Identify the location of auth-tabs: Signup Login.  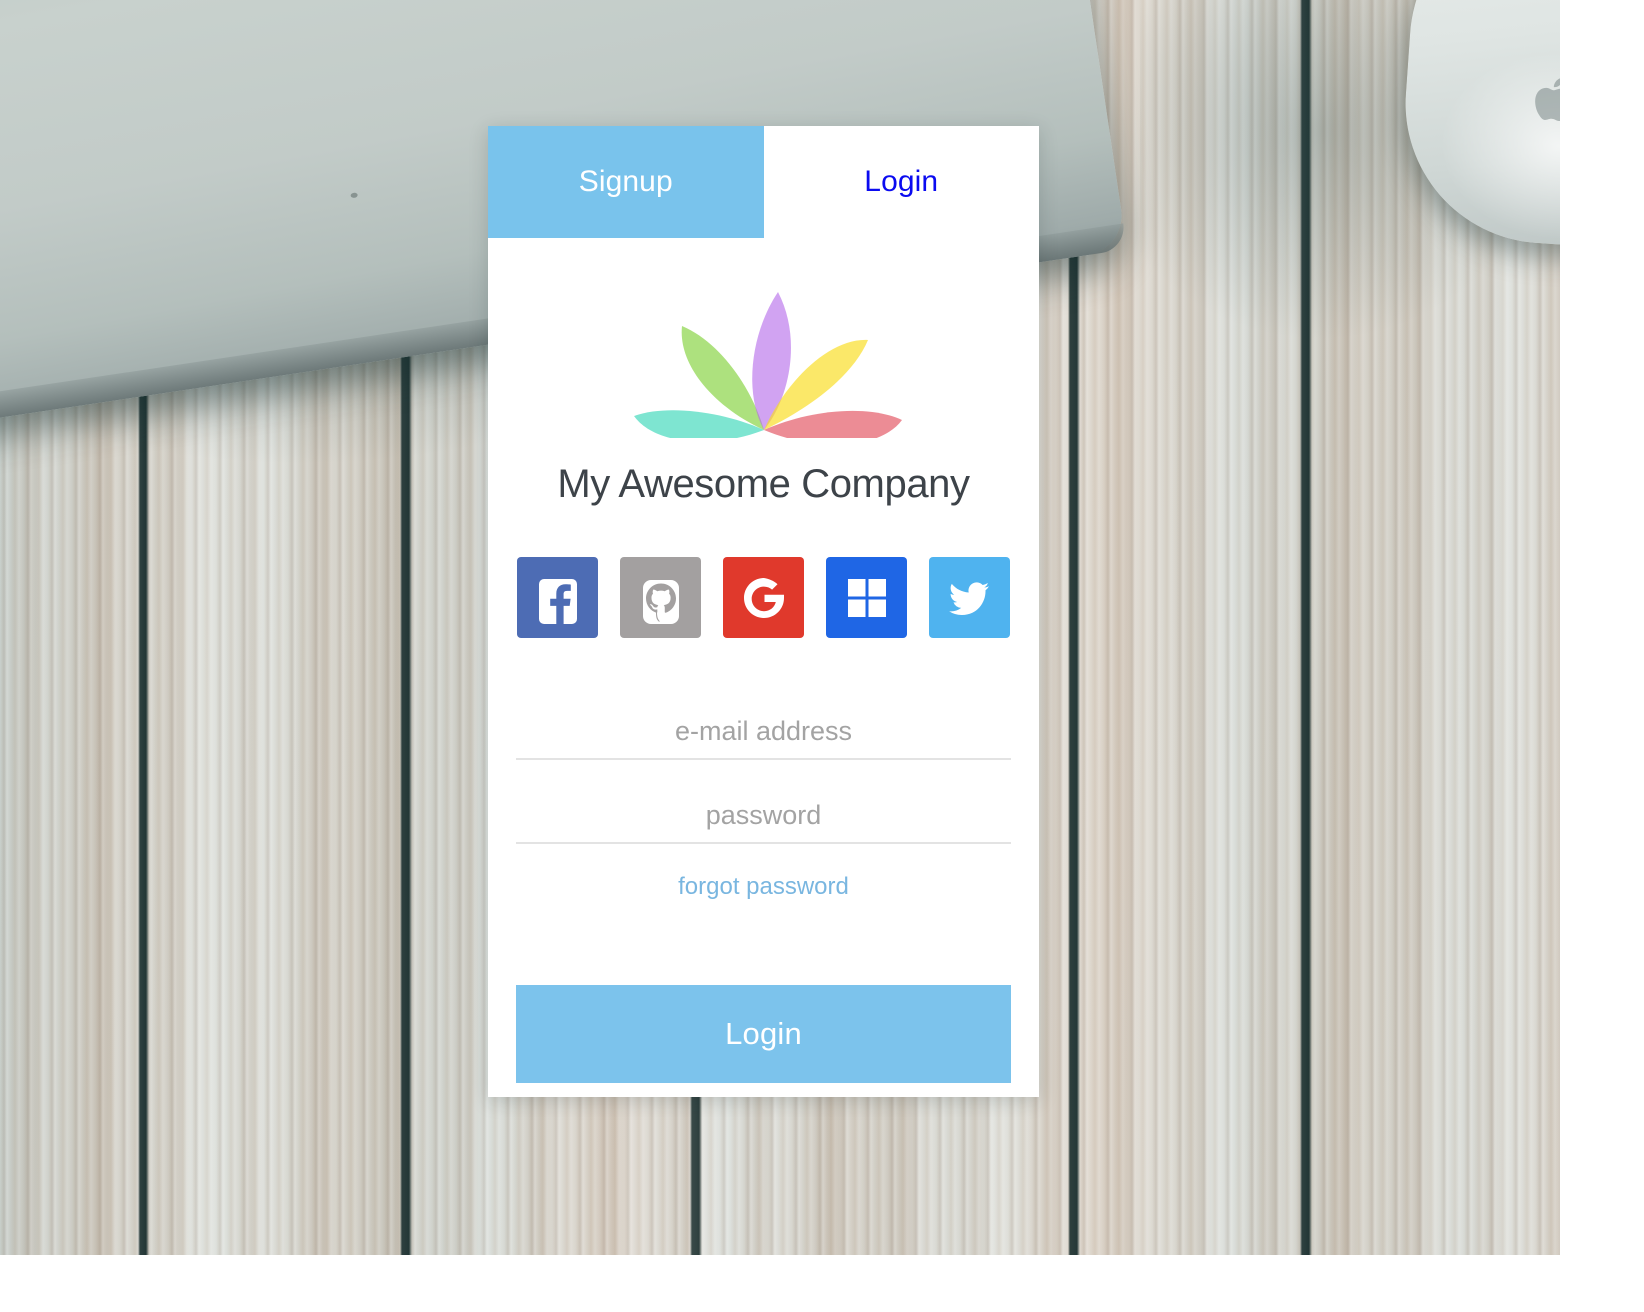
(763, 182).